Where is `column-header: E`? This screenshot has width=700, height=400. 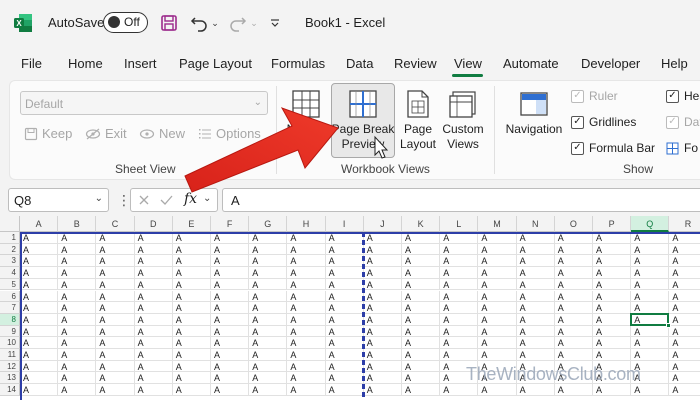 column-header: E is located at coordinates (191, 224).